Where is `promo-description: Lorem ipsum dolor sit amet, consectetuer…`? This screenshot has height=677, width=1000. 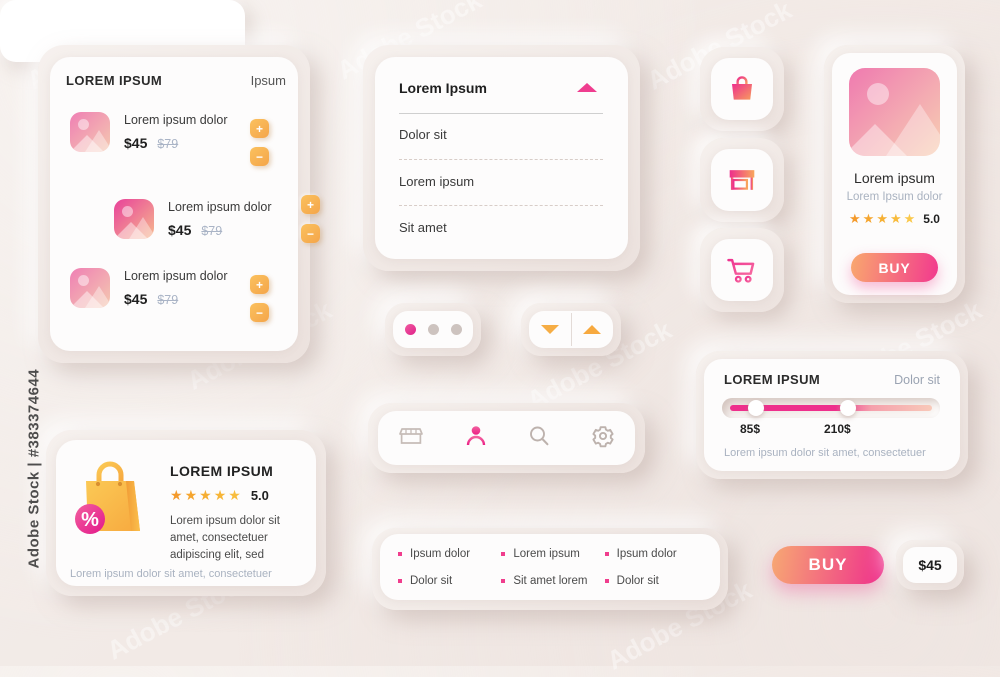 promo-description: Lorem ipsum dolor sit amet, consectetuer… is located at coordinates (225, 538).